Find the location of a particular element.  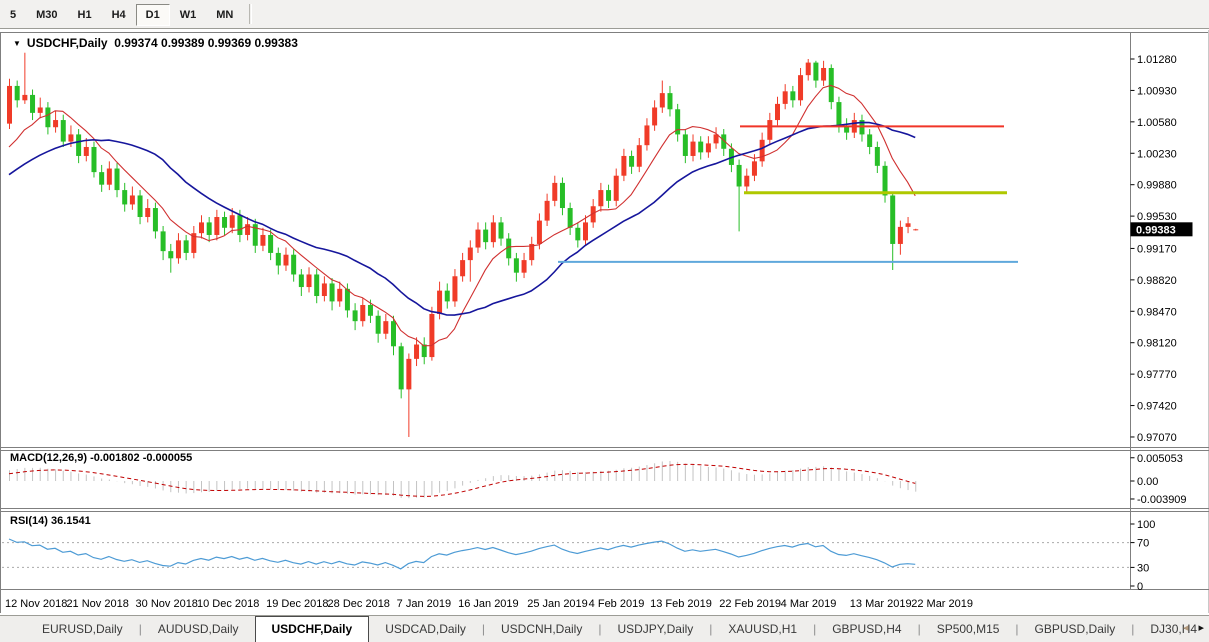

tab-audusd-daily: AUDUSD,Daily is located at coordinates (198, 629).